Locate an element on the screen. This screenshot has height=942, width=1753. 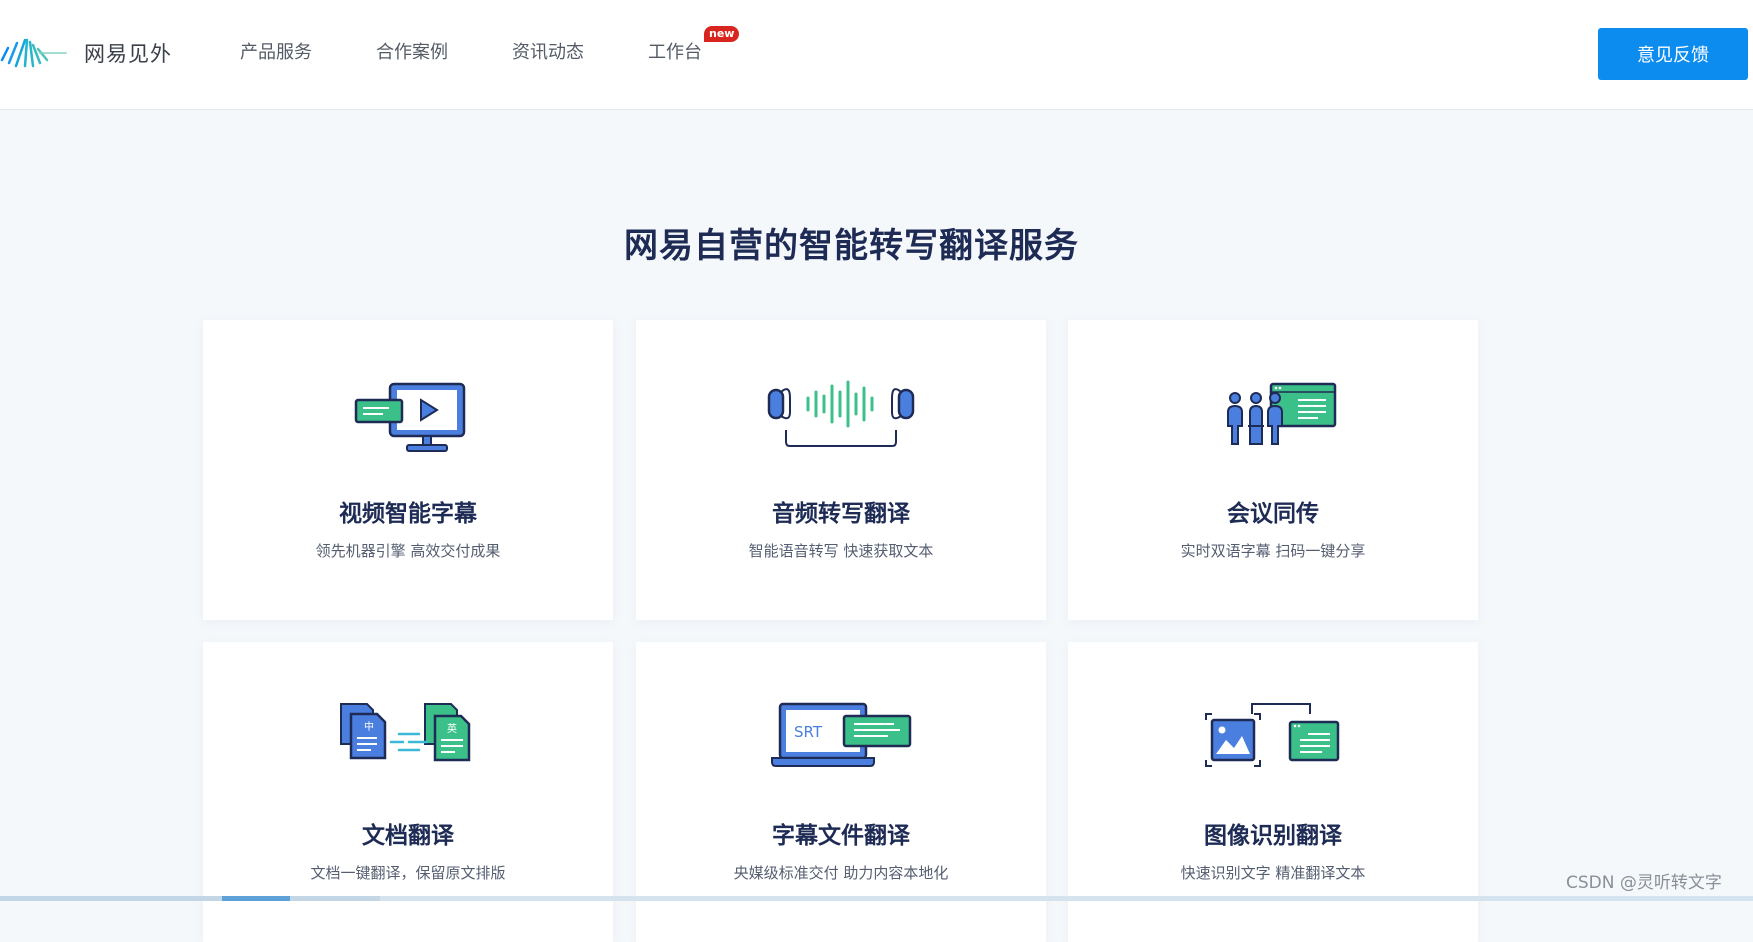
image-ocr-icon is located at coordinates (1272, 735).